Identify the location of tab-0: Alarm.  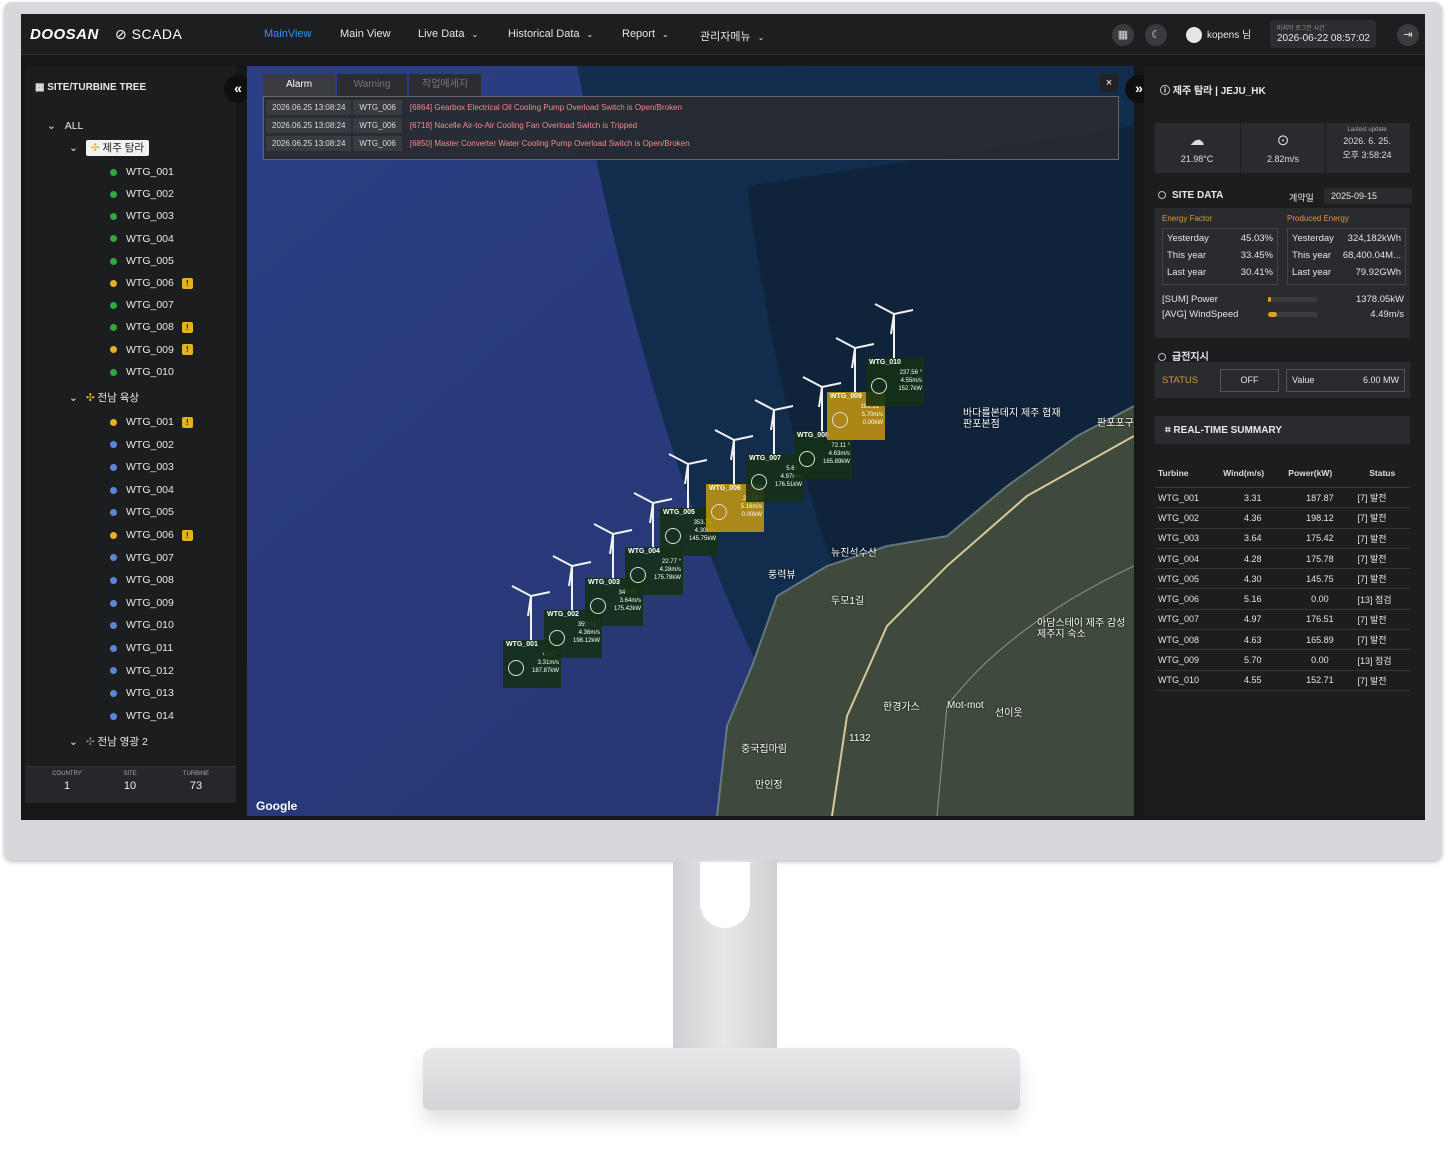
(299, 85).